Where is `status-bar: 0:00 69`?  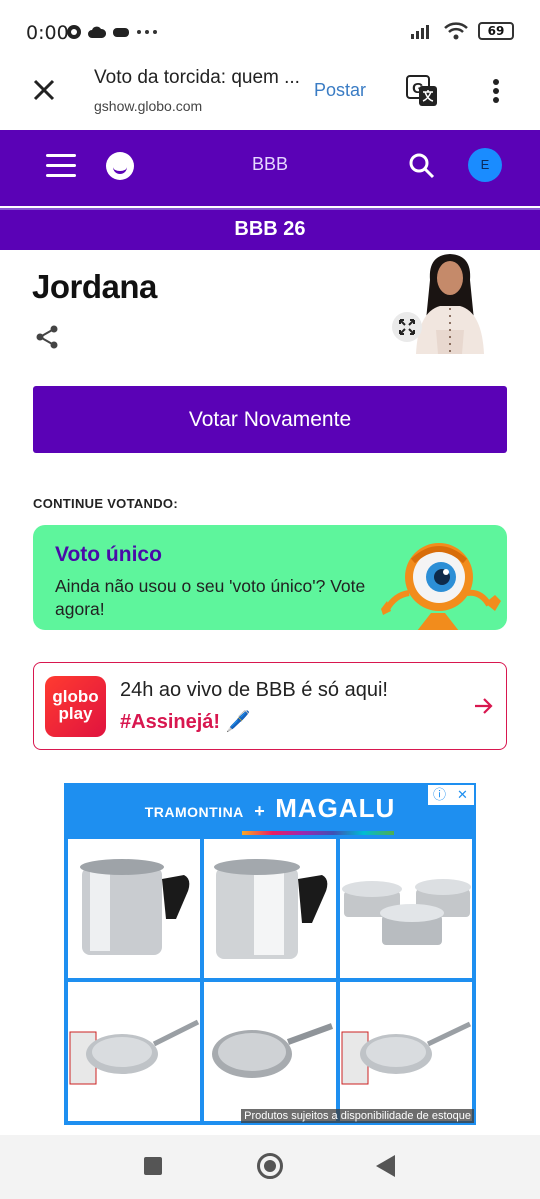 status-bar: 0:00 69 is located at coordinates (270, 31).